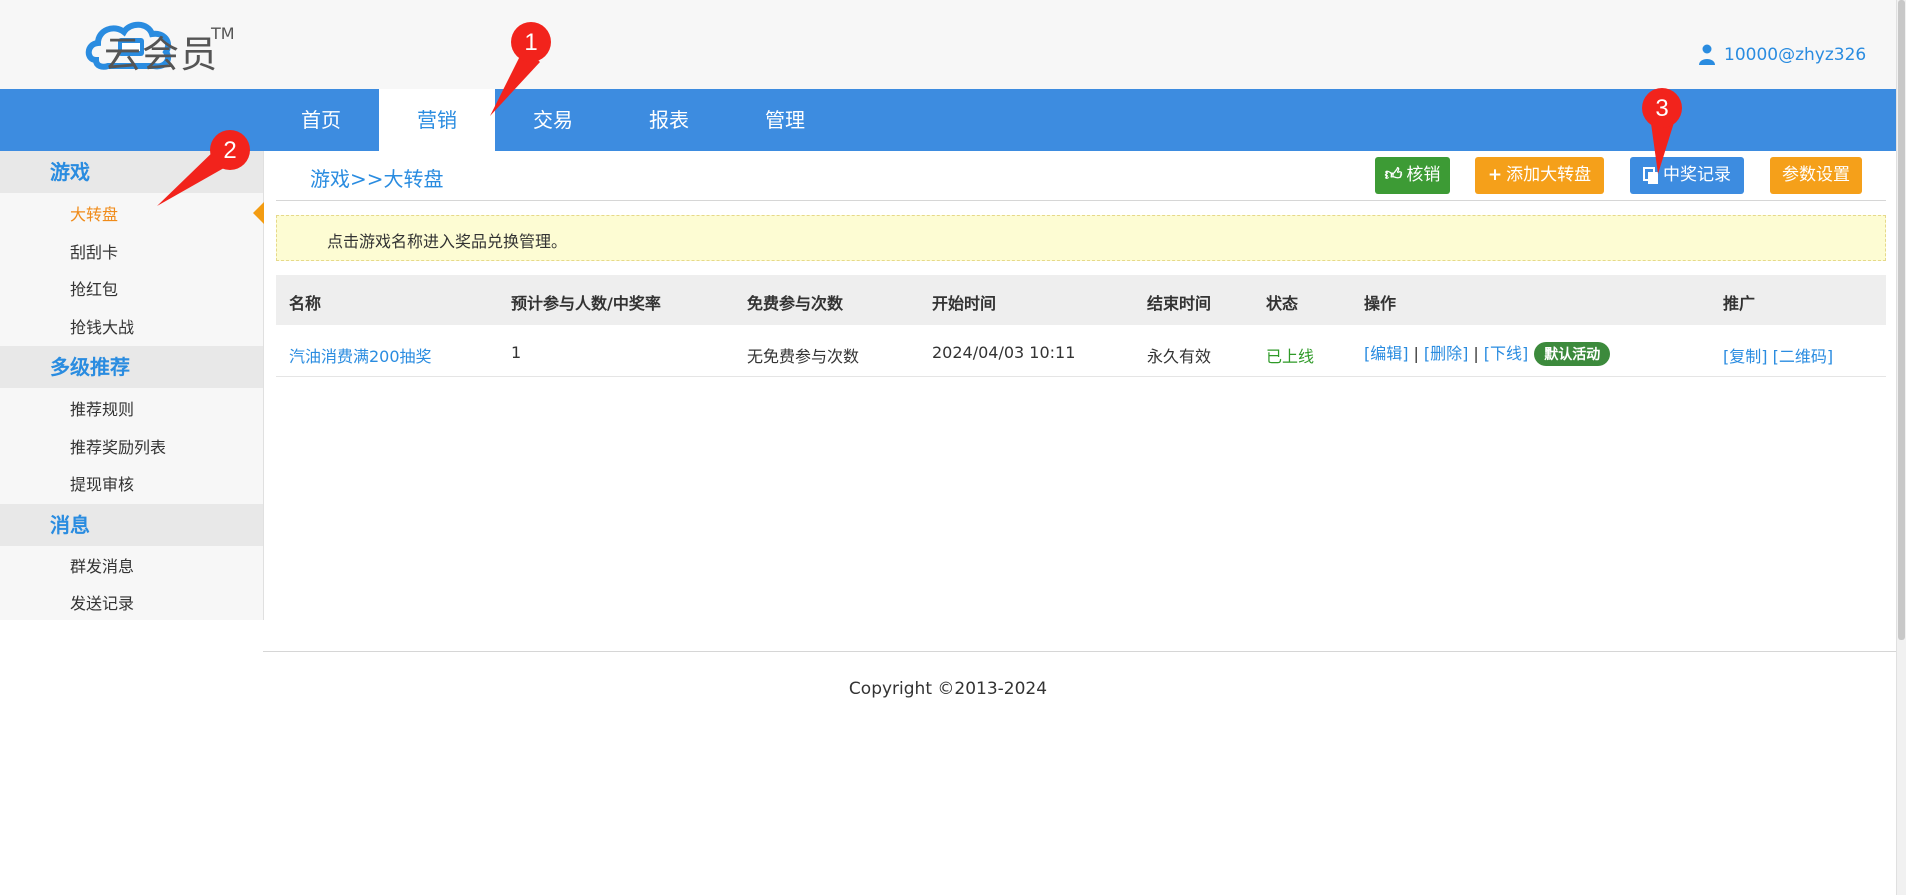 The width and height of the screenshot is (1906, 895). What do you see at coordinates (1179, 356) in the screenshot?
I see `end-time-value: 永久有效` at bounding box center [1179, 356].